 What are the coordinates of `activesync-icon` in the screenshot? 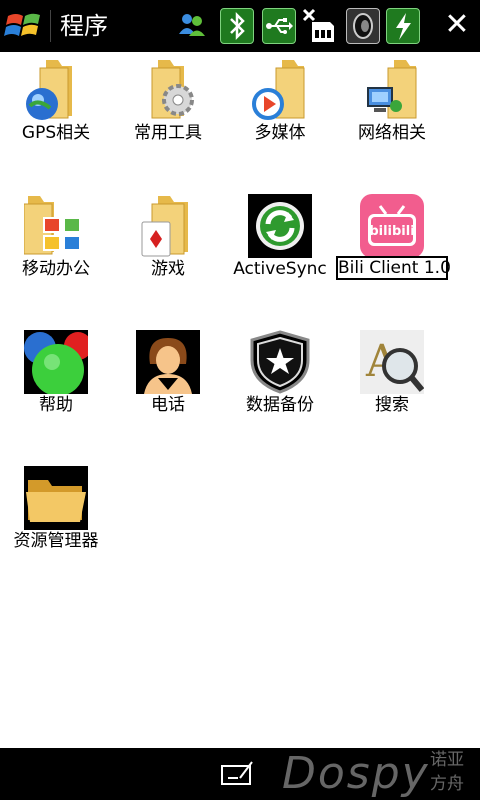 It's located at (280, 226).